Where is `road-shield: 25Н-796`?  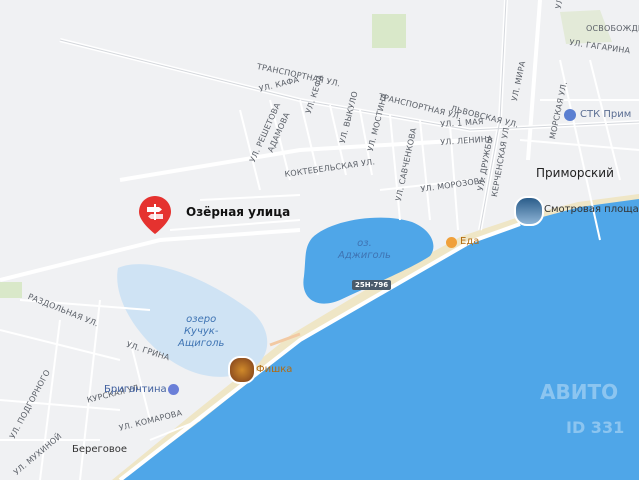 road-shield: 25Н-796 is located at coordinates (372, 285).